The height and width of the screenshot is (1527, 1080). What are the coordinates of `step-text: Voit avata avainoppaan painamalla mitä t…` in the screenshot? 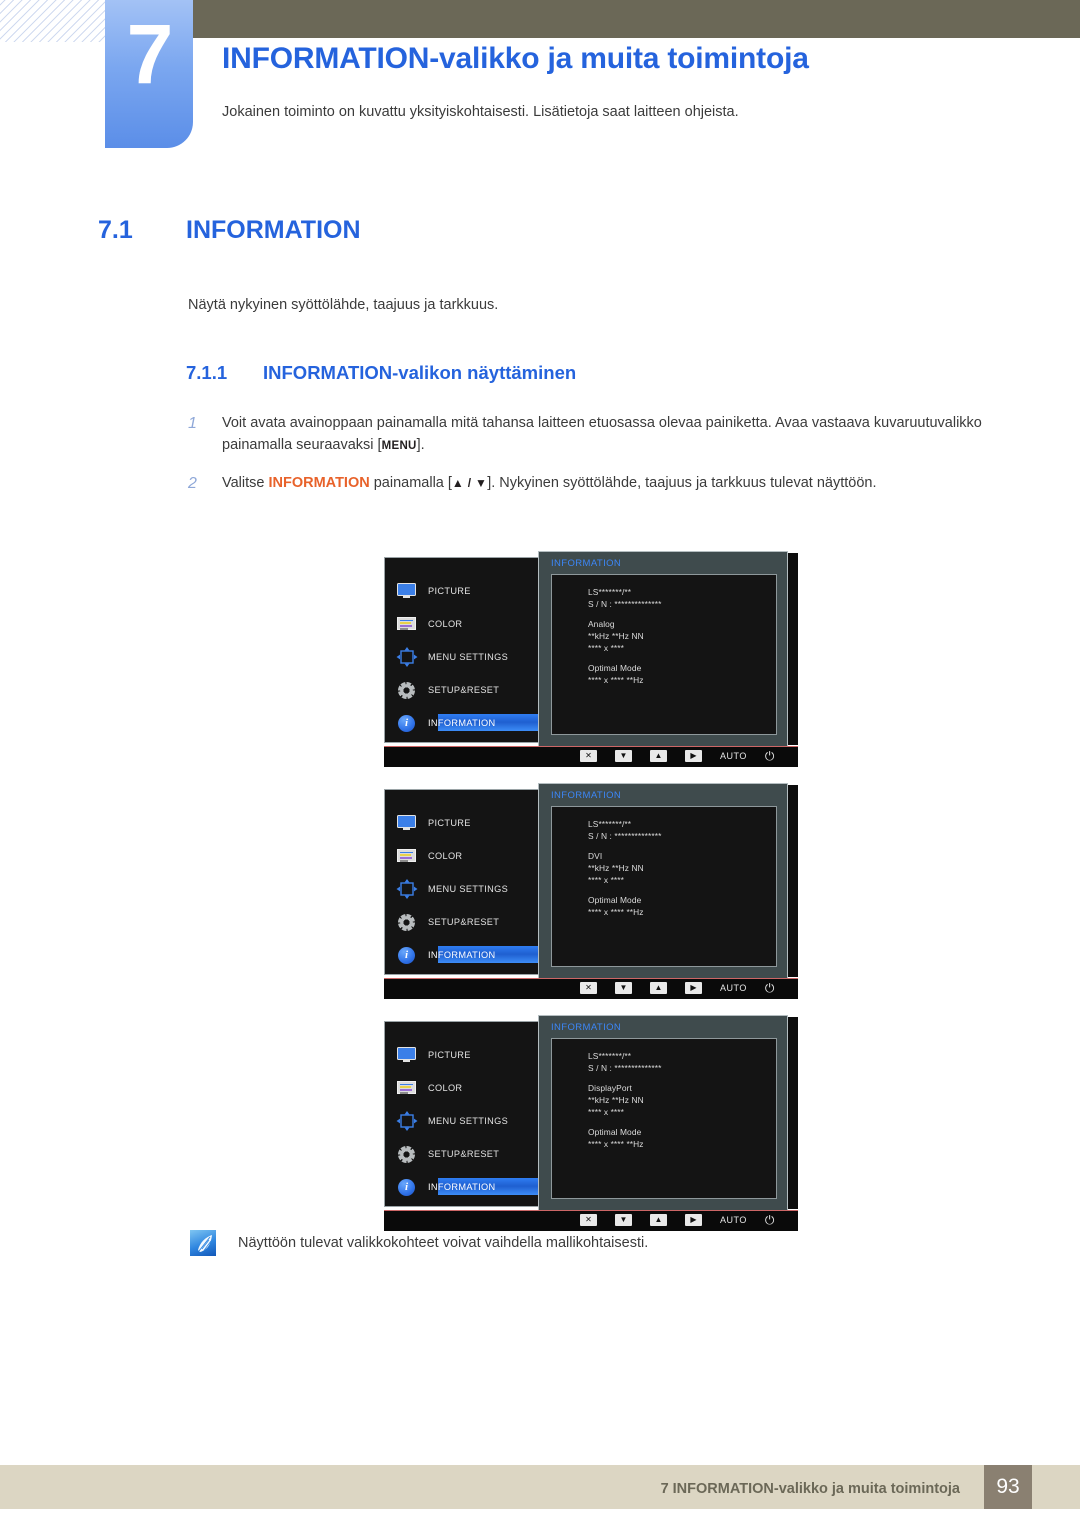 It's located at (620, 434).